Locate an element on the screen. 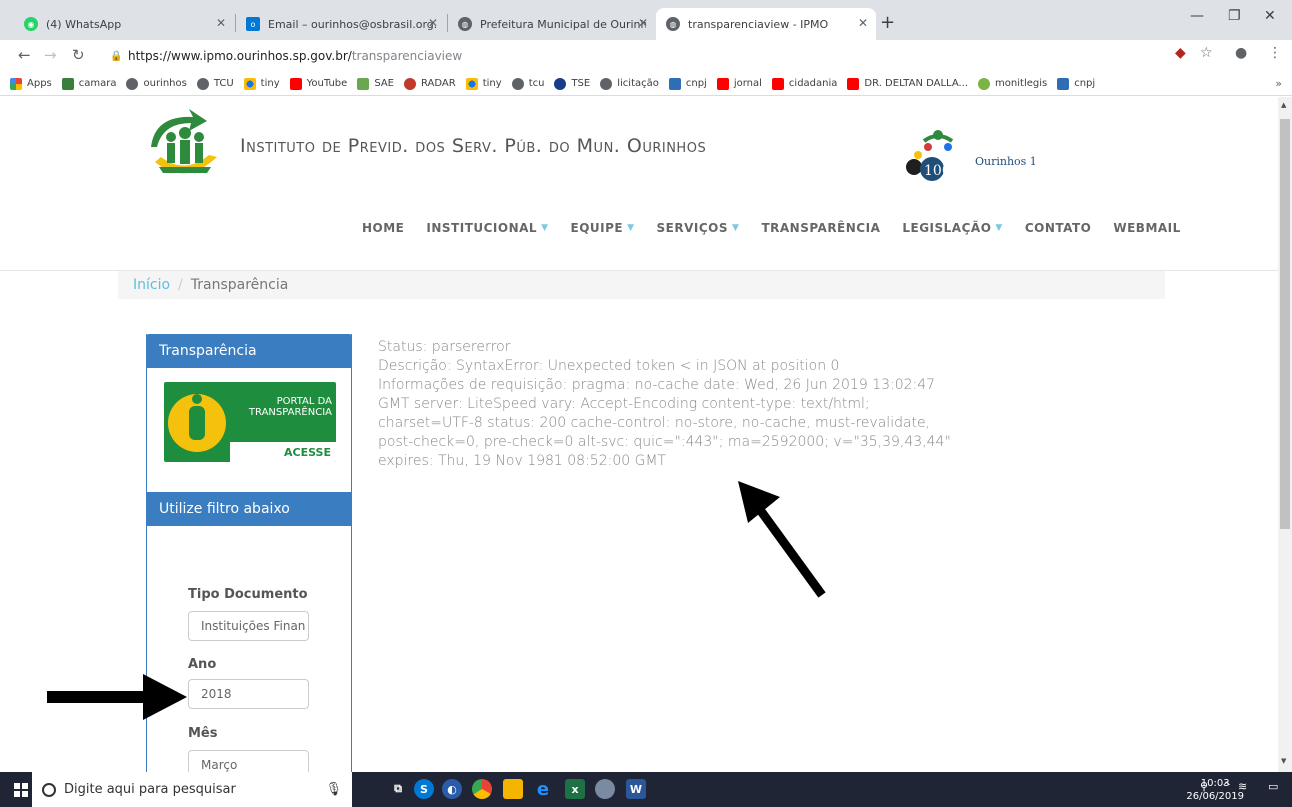 The width and height of the screenshot is (1292, 807). app-icon: ◐ is located at coordinates (452, 789).